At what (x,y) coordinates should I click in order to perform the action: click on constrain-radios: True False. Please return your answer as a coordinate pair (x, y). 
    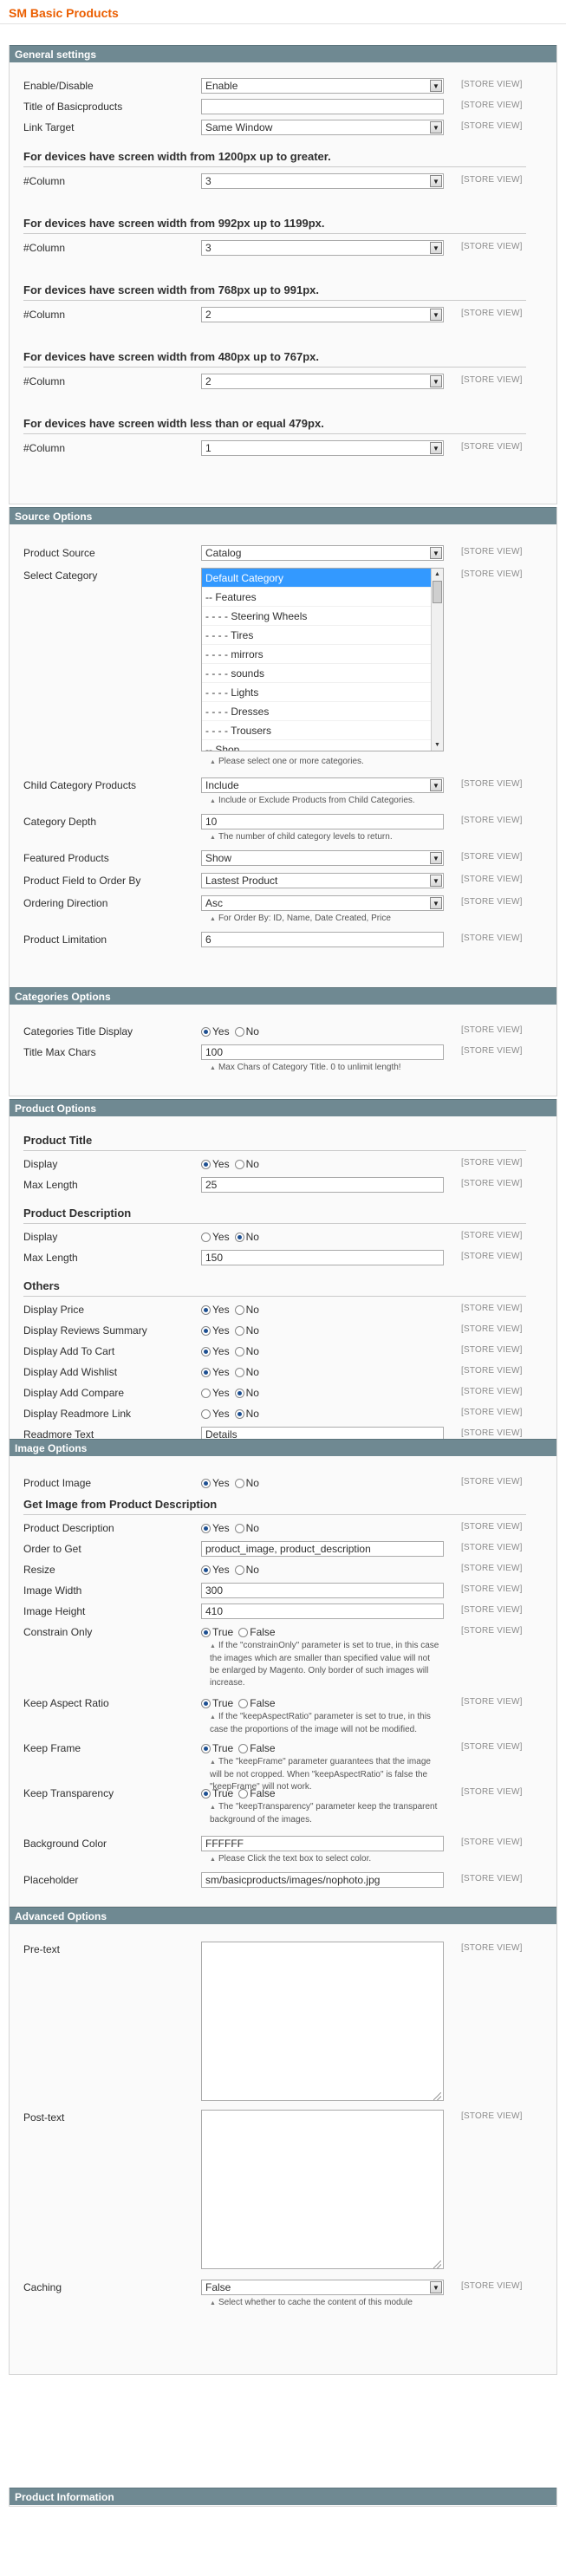
    Looking at the image, I should click on (241, 1632).